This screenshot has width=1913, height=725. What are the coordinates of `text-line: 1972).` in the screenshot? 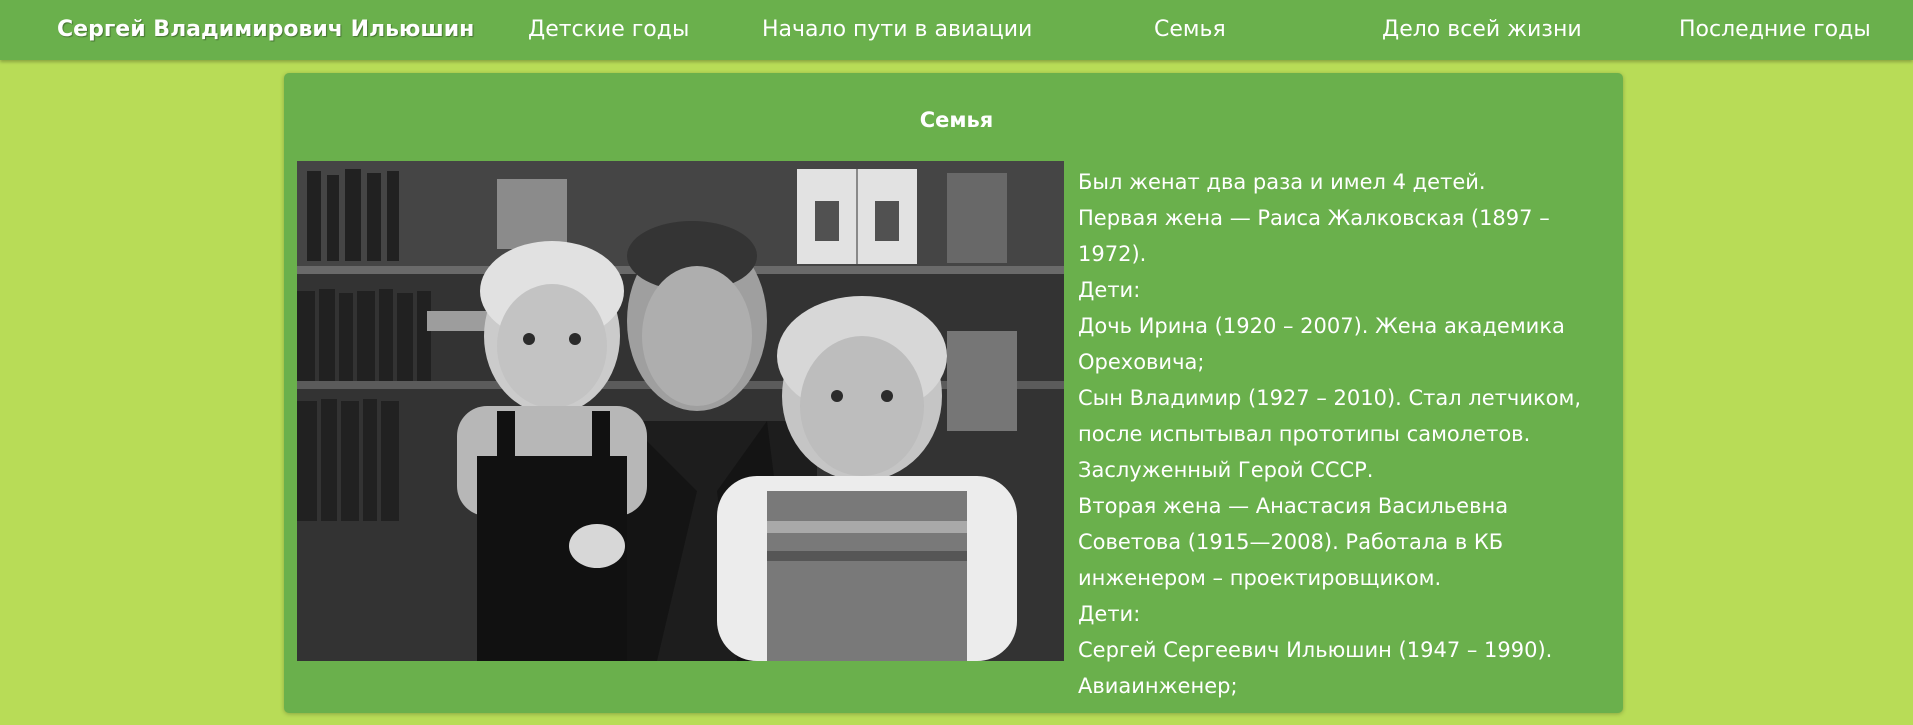 It's located at (1112, 254).